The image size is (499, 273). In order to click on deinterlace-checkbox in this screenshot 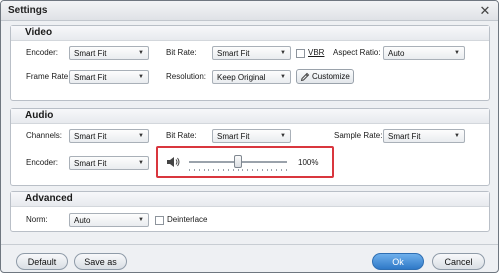, I will do `click(159, 220)`.